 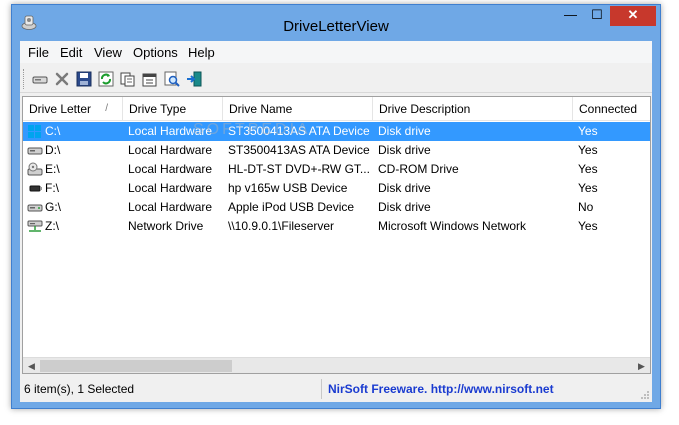 I want to click on minimize-button: —, so click(x=570, y=16).